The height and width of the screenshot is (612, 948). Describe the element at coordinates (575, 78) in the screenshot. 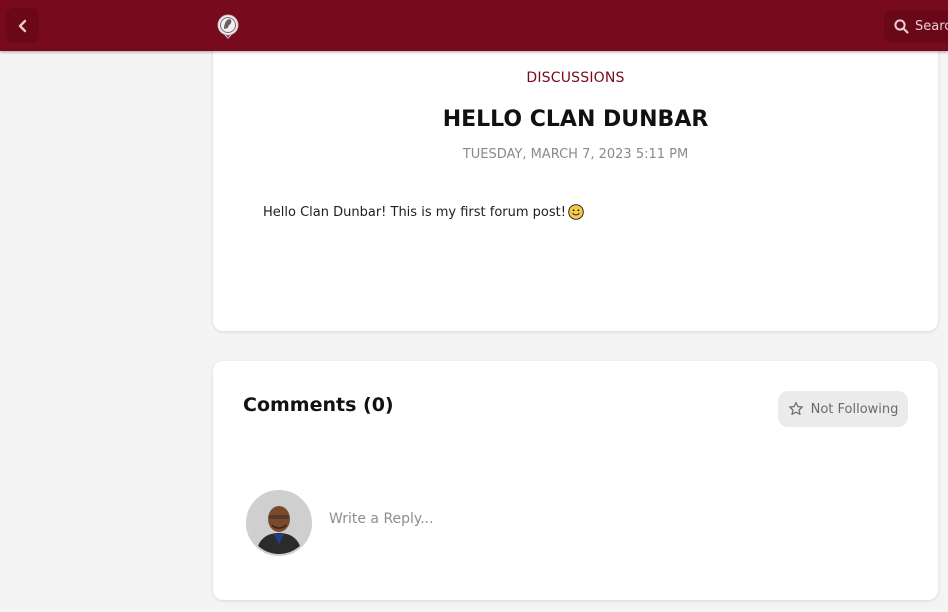

I see `post-category: DISCUSSIONS` at that location.